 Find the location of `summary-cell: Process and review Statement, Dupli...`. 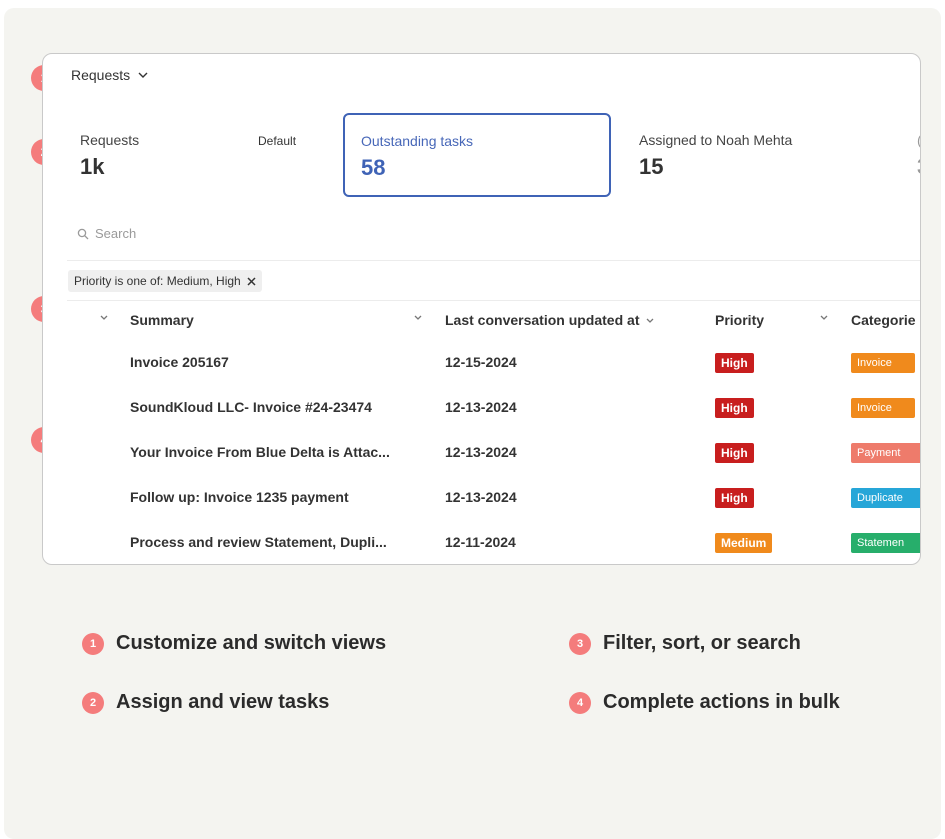

summary-cell: Process and review Statement, Dupli... is located at coordinates (258, 542).